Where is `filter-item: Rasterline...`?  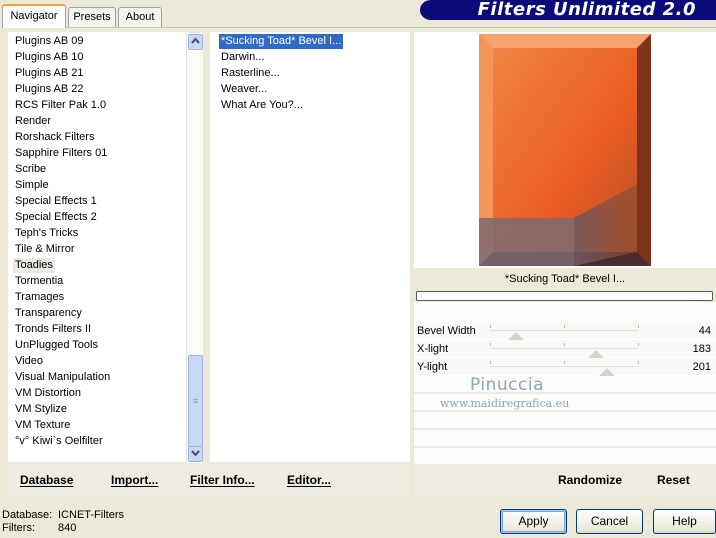
filter-item: Rasterline... is located at coordinates (250, 73).